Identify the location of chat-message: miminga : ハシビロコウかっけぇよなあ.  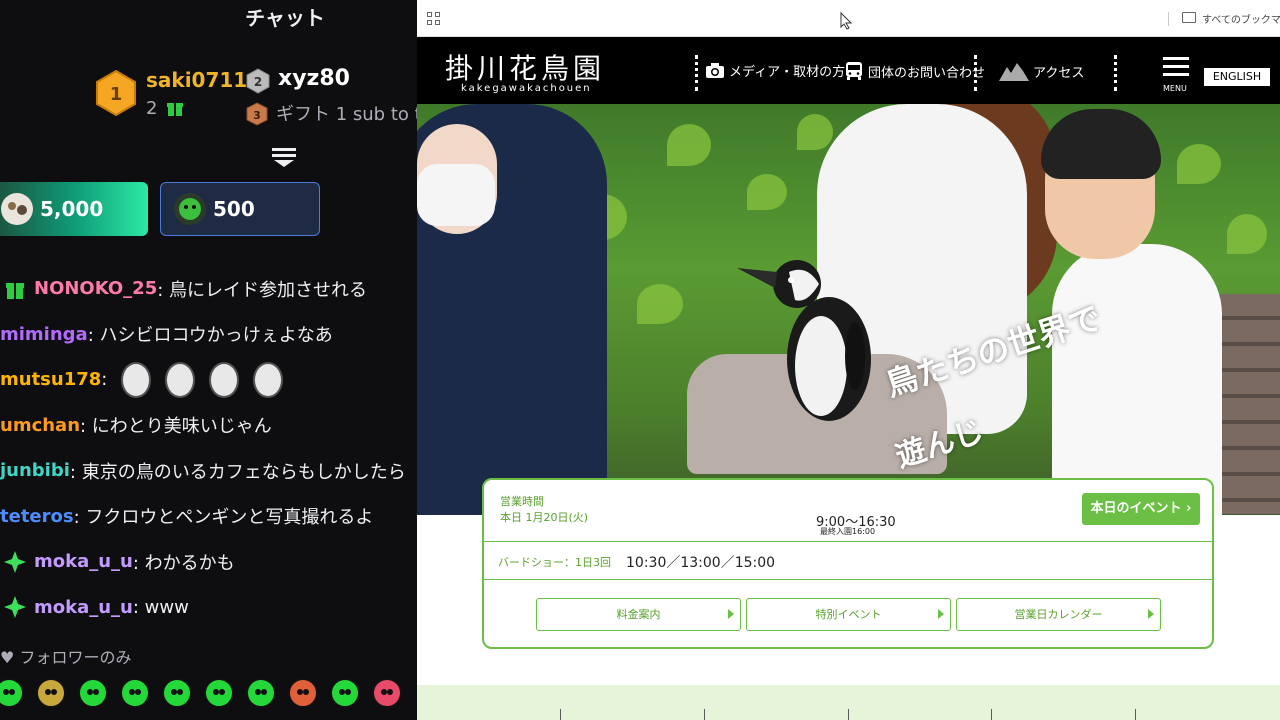
(208, 335).